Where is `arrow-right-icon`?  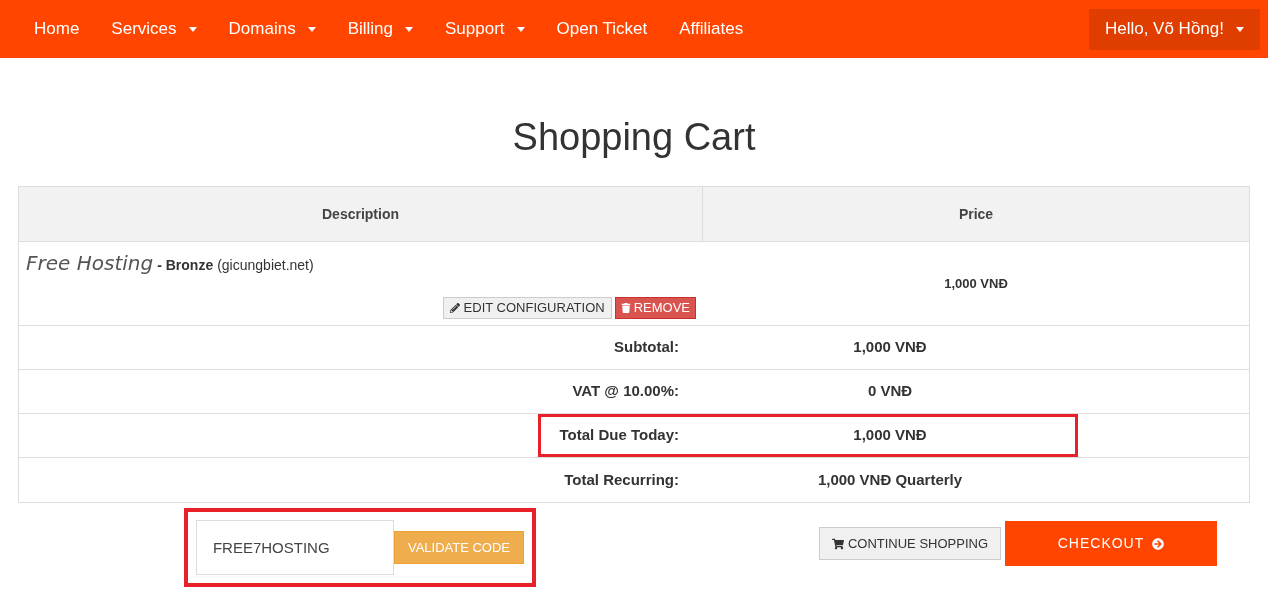 arrow-right-icon is located at coordinates (1158, 543).